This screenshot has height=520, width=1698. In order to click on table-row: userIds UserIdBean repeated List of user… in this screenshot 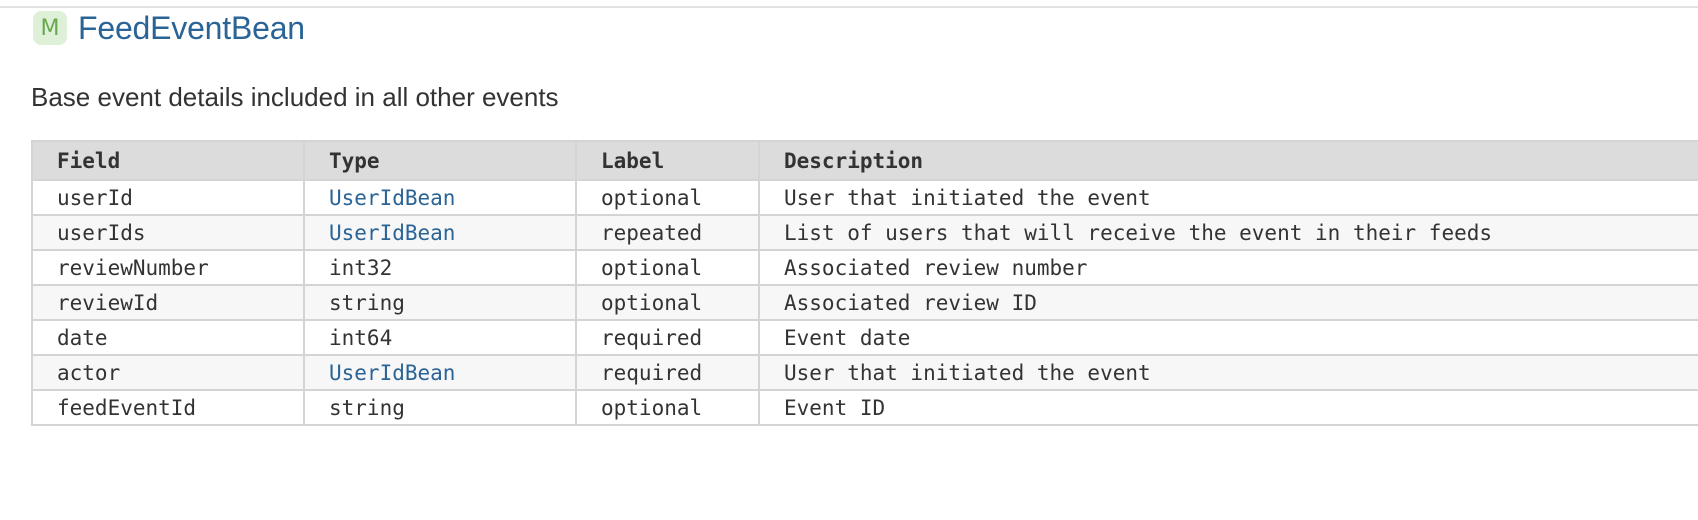, I will do `click(864, 232)`.